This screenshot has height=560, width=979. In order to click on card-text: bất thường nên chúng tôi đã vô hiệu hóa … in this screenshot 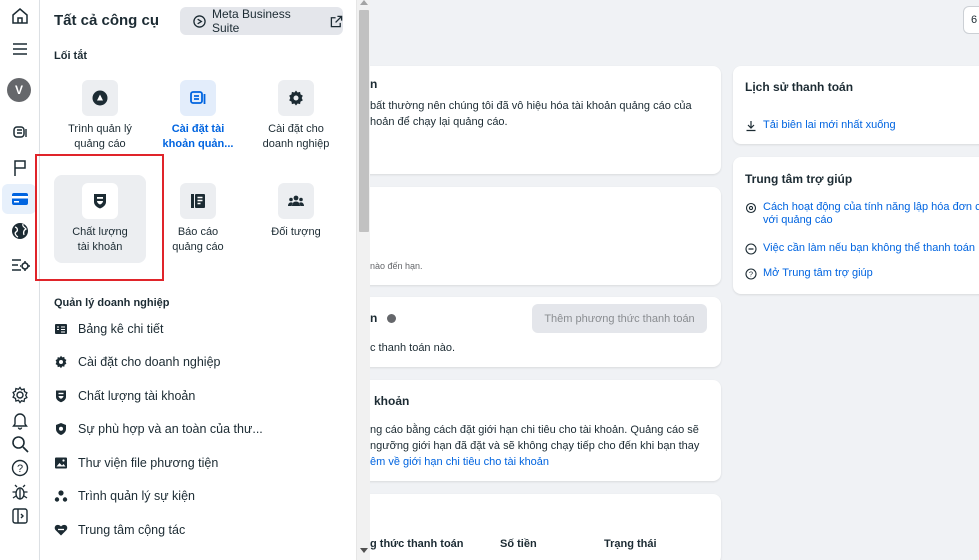, I will do `click(531, 106)`.